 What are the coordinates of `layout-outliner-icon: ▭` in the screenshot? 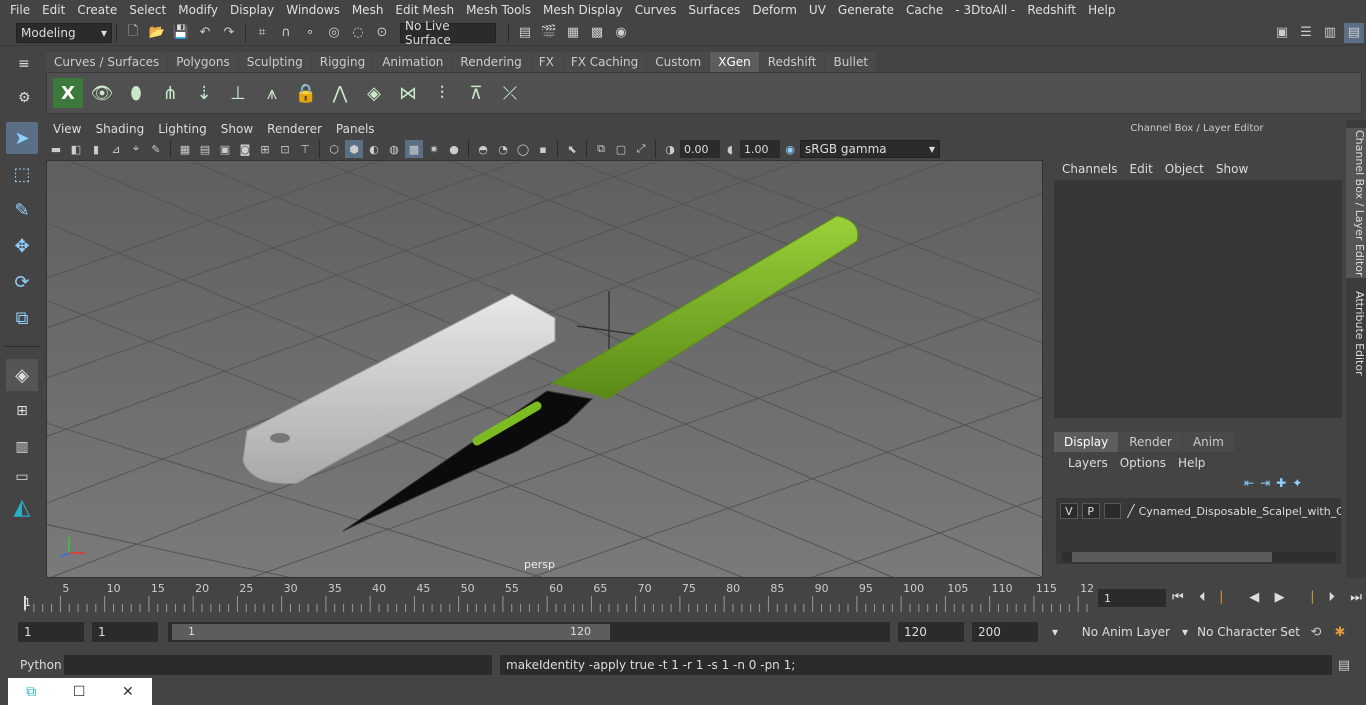 It's located at (22, 477).